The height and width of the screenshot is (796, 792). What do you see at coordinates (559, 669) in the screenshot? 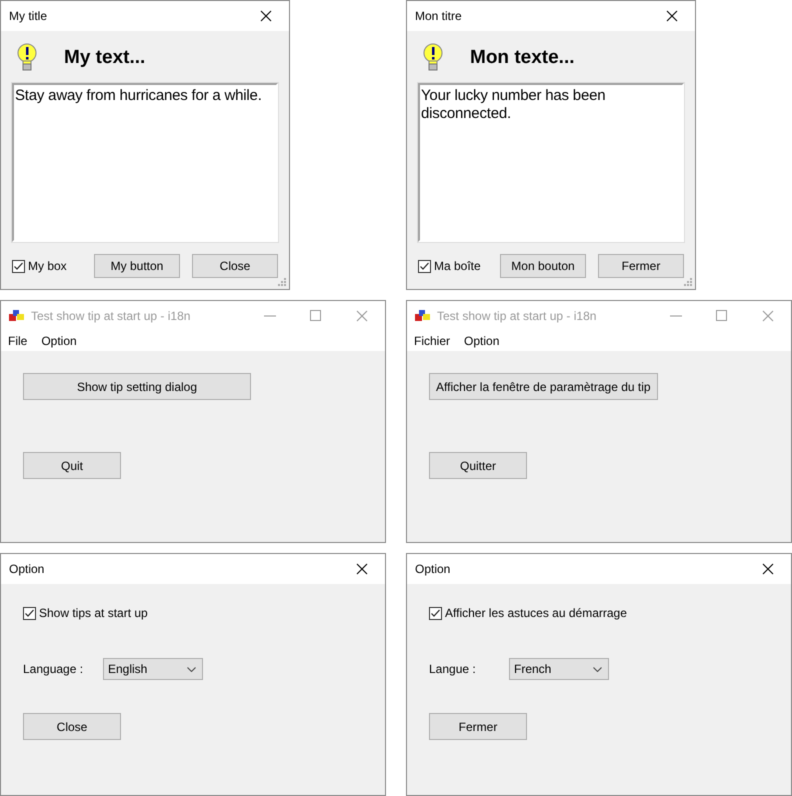
I see `language-dropdown: French` at bounding box center [559, 669].